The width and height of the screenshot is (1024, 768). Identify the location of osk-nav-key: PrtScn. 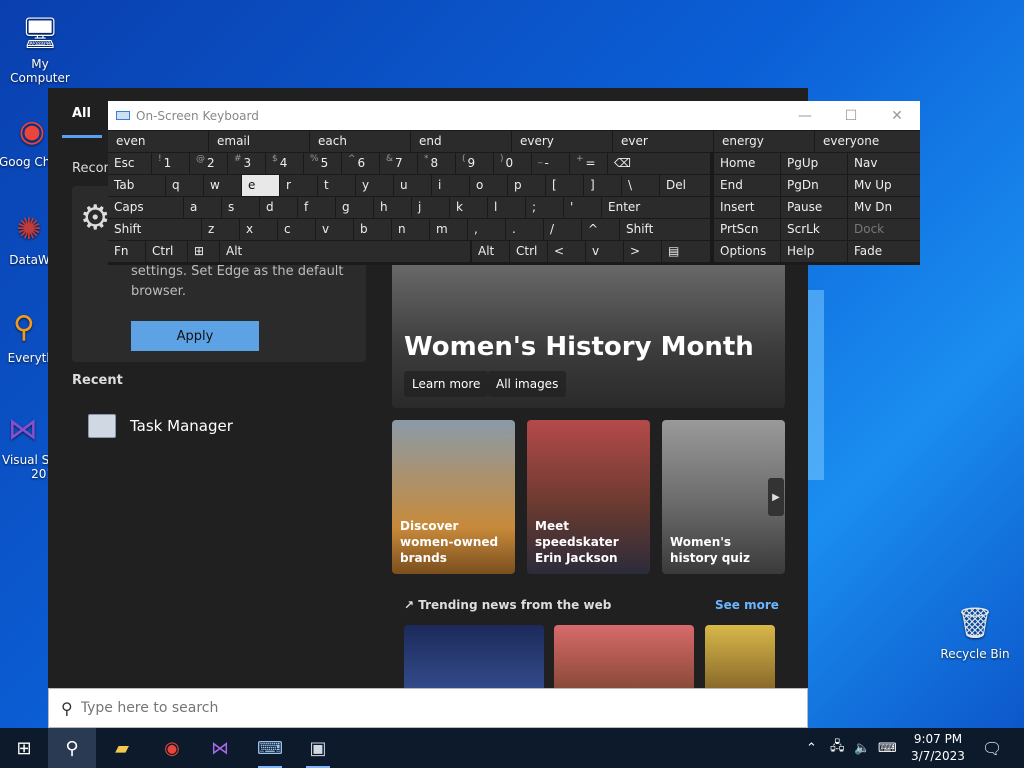
(747, 229).